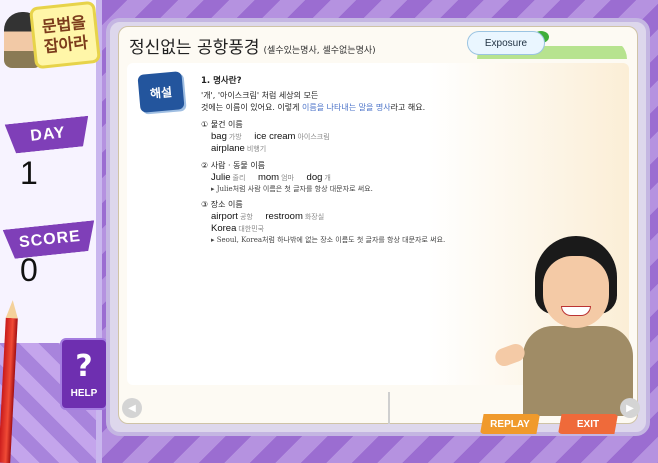 The width and height of the screenshot is (658, 463). I want to click on example-word: Korea, so click(224, 228).